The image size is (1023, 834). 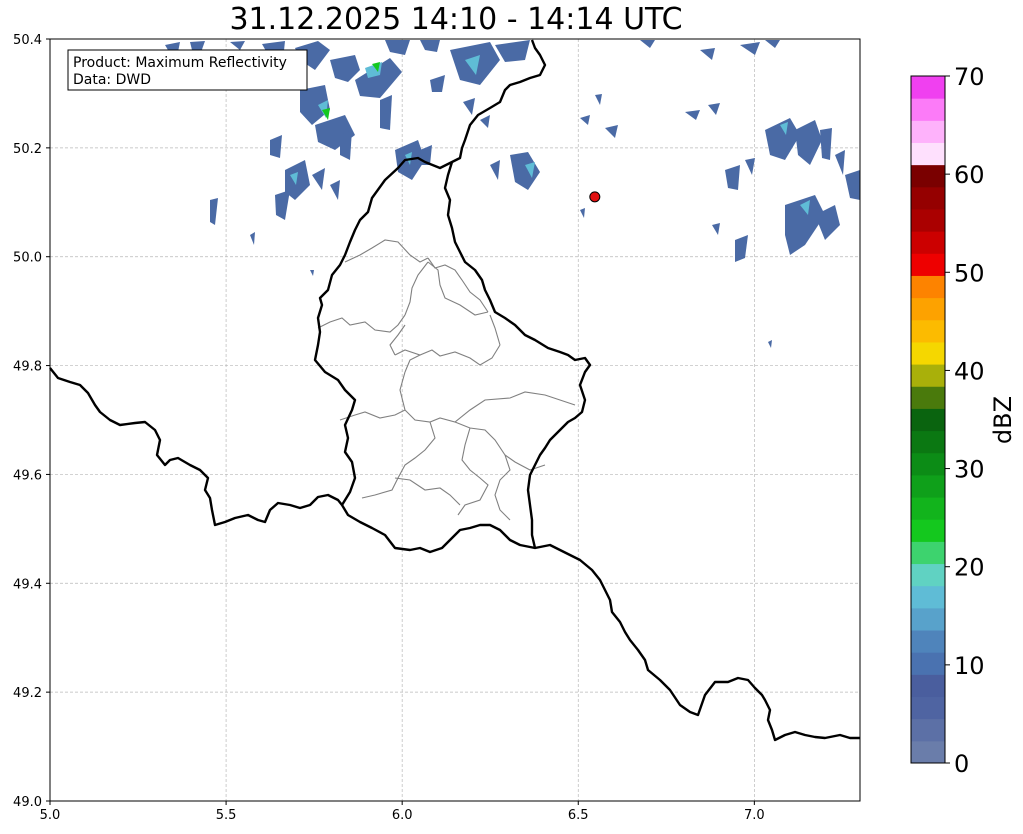 I want to click on colorbar-tick-label: 30, so click(x=969, y=470).